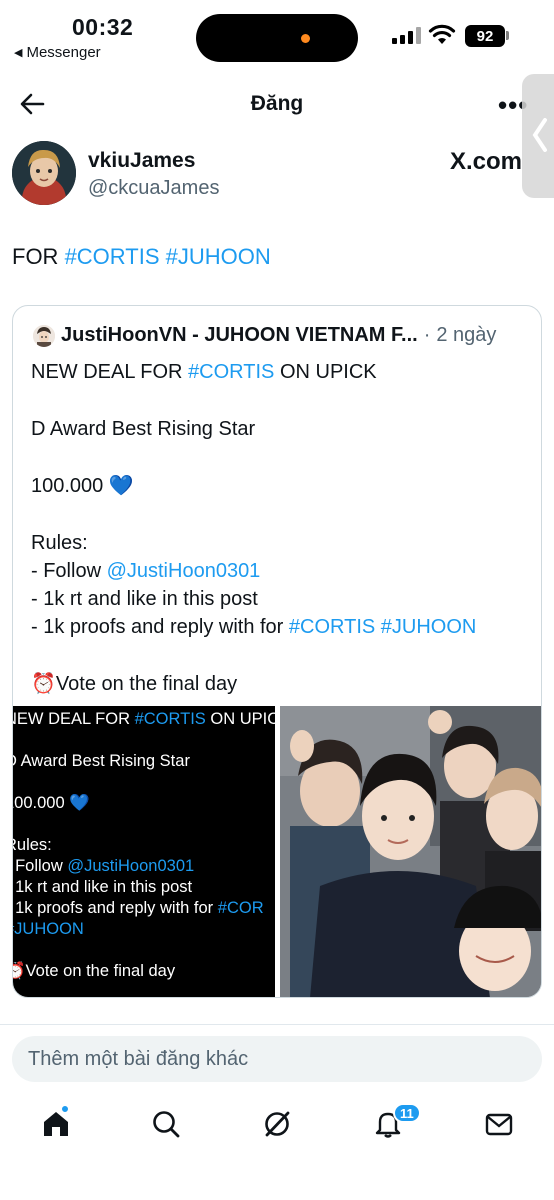  I want to click on quoted-rule-2: - 1k rt and like in this post, so click(144, 599).